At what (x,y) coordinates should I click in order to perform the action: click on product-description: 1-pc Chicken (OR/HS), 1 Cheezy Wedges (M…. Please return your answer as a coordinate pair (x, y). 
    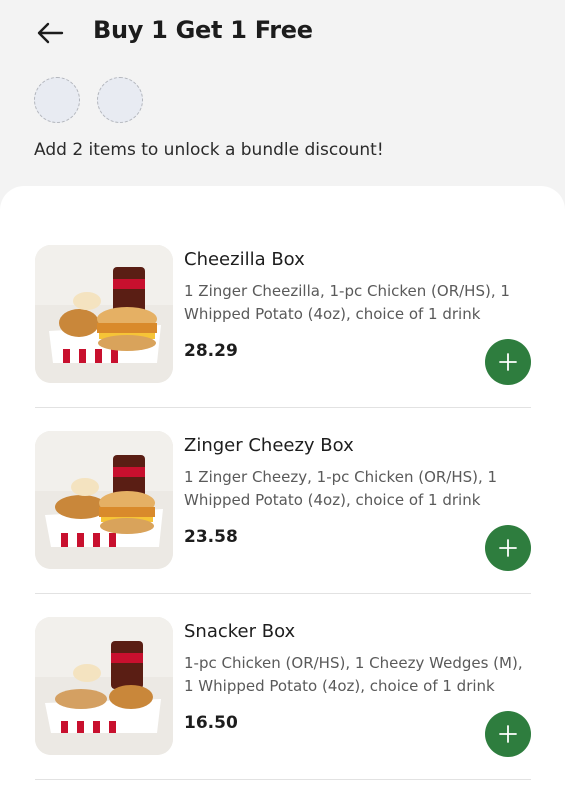
    Looking at the image, I should click on (353, 674).